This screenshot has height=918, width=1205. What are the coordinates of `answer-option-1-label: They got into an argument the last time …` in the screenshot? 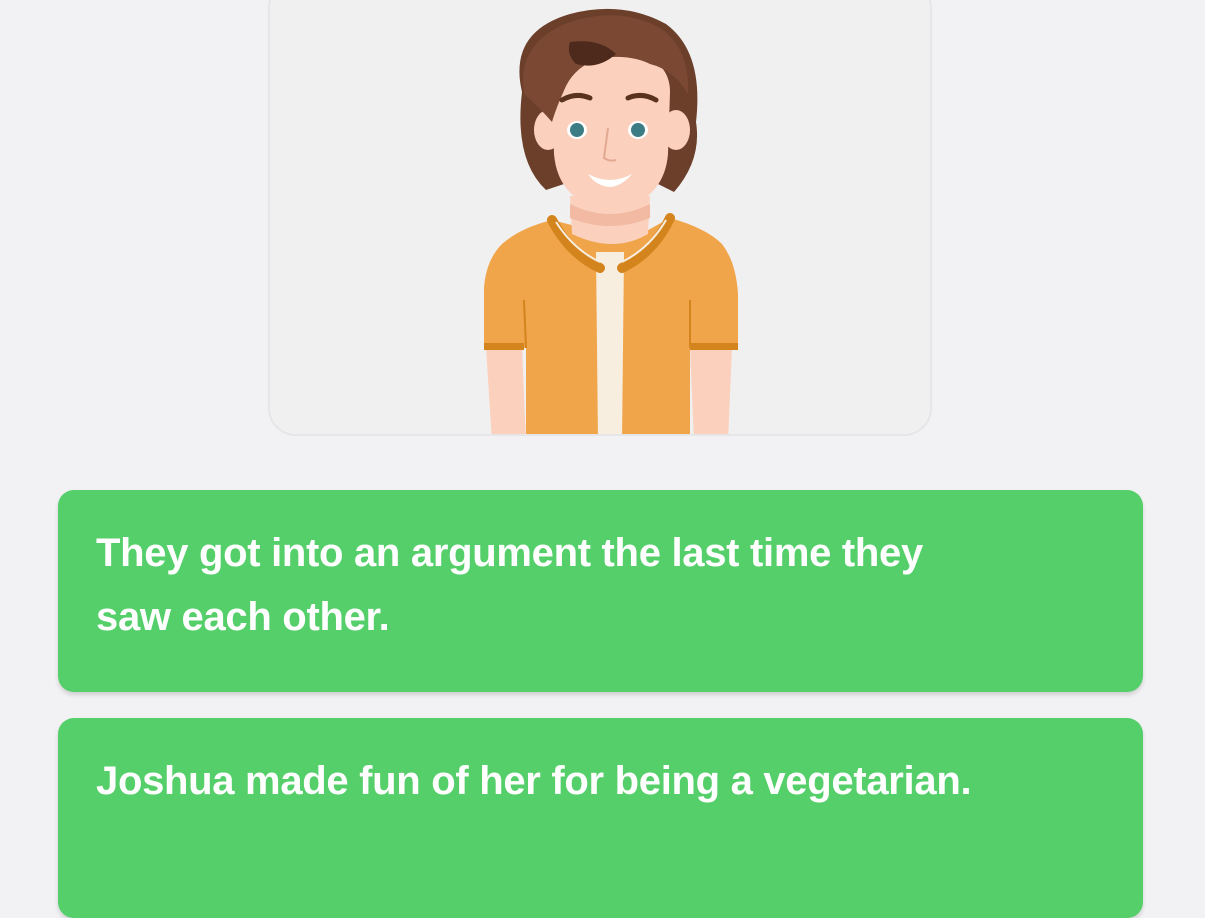 It's located at (509, 585).